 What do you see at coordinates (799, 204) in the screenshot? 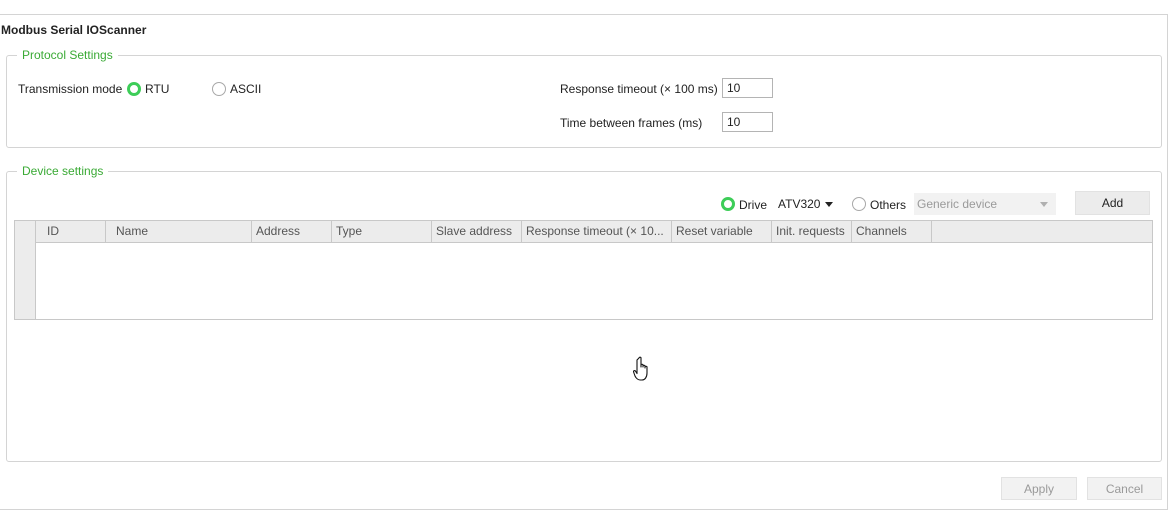
I see `drive-model-value: ATV320` at bounding box center [799, 204].